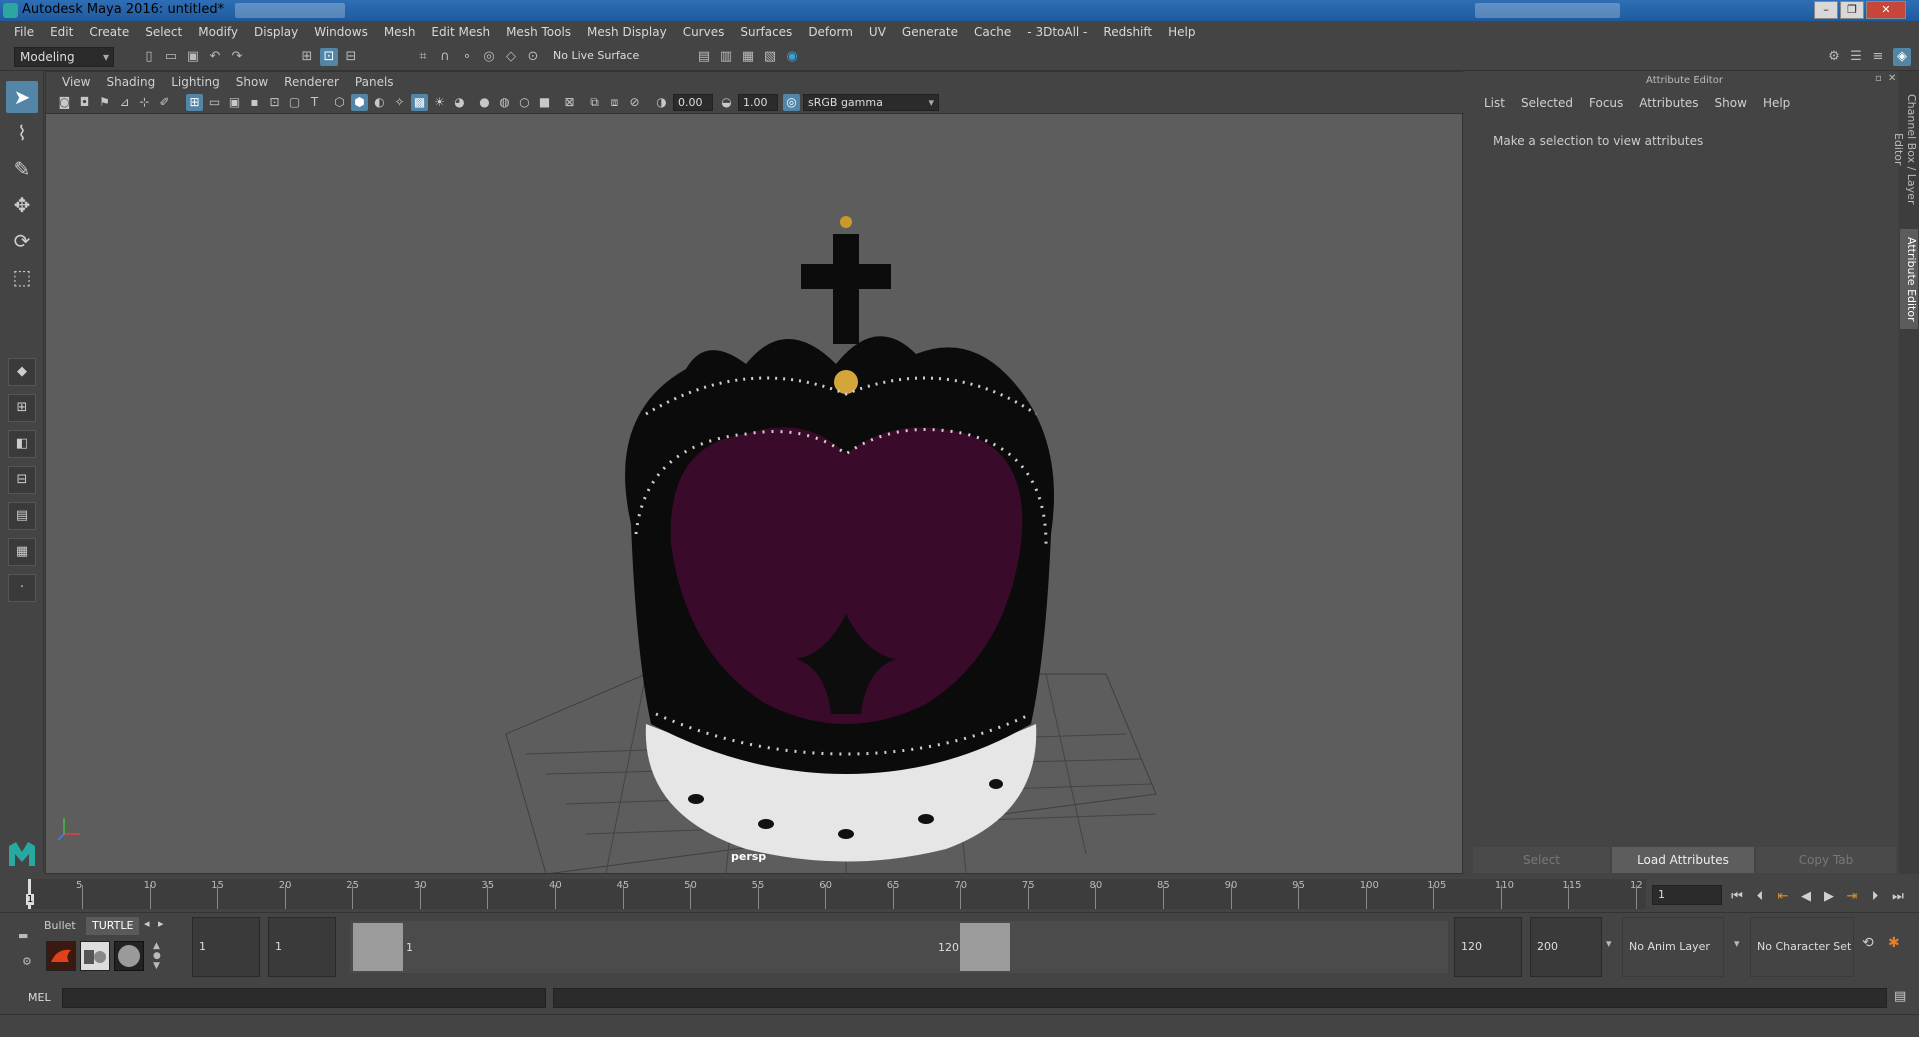 The image size is (1919, 1037). I want to click on script-editor-icon: ▤, so click(1900, 996).